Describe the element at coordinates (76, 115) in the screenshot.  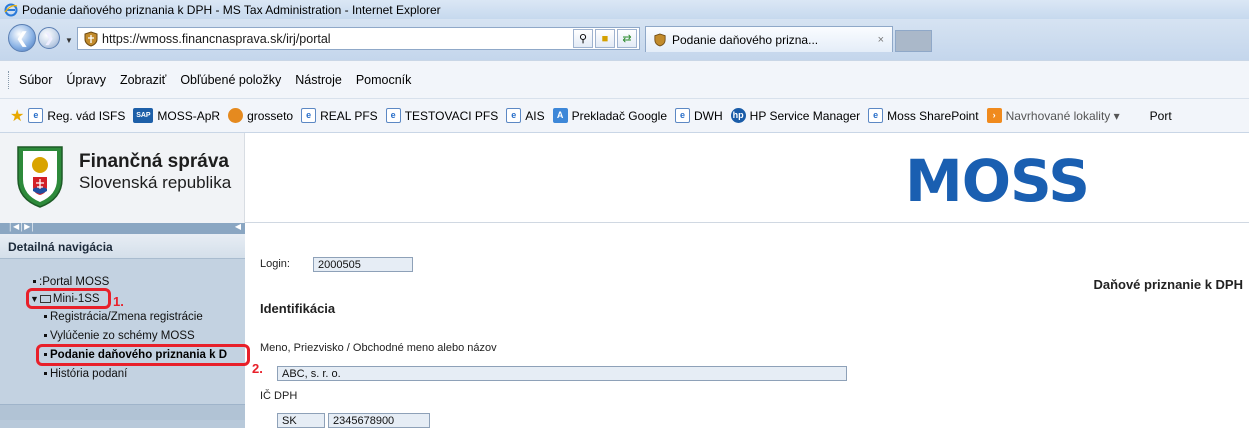
I see `fav-reg-vad-isfs: e Reg. vád ISFS` at that location.